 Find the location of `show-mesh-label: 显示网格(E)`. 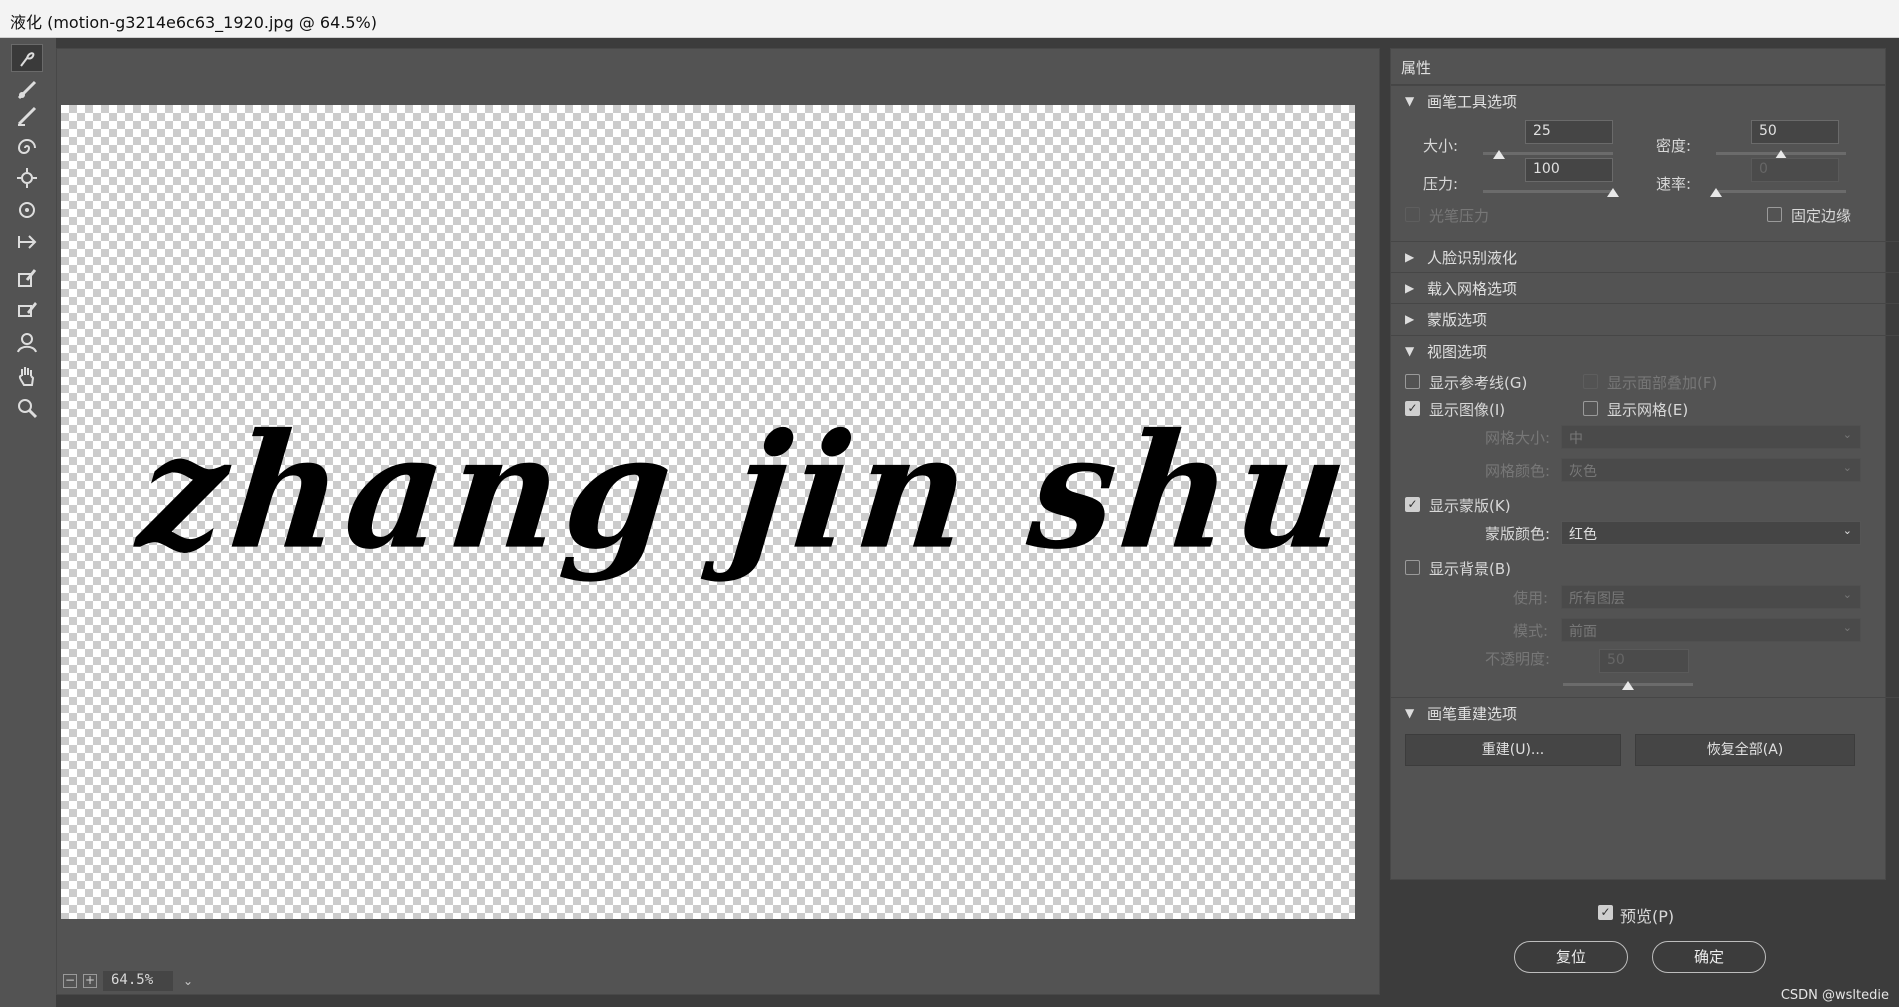

show-mesh-label: 显示网格(E) is located at coordinates (1648, 410).